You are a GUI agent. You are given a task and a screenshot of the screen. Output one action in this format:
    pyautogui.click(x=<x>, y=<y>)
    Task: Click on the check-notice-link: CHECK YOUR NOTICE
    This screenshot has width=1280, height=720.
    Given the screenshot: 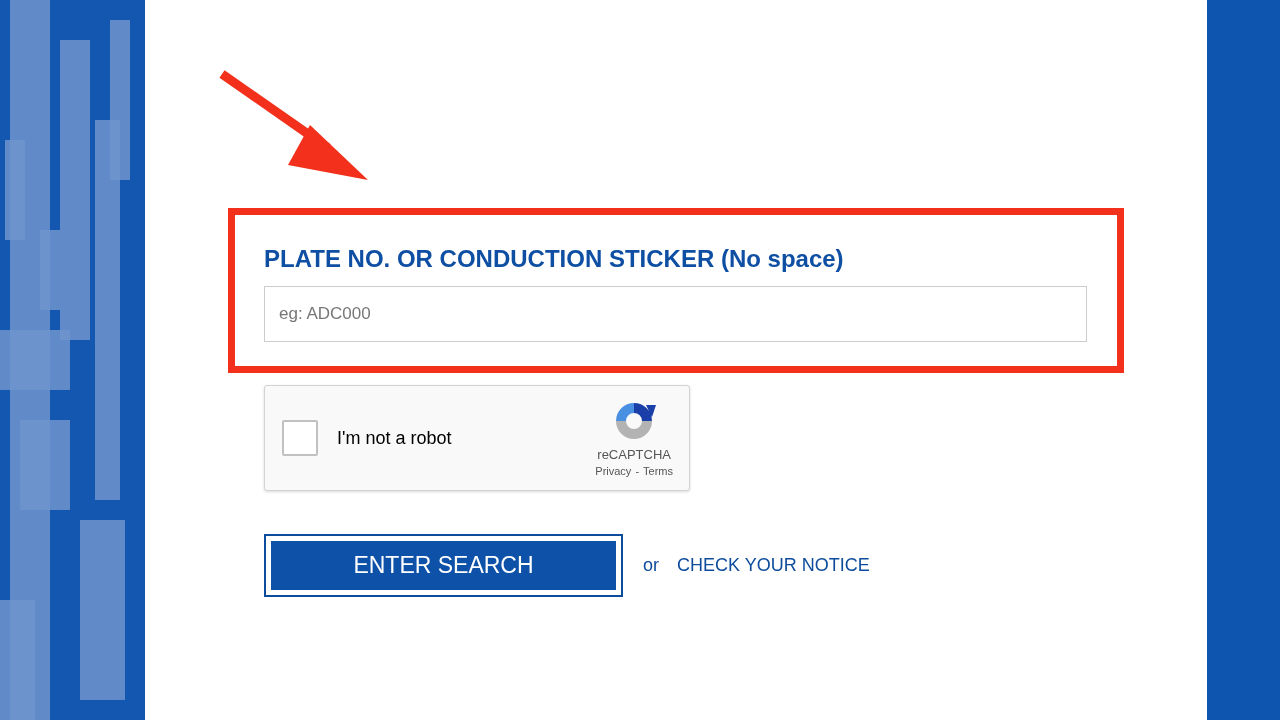 What is the action you would take?
    pyautogui.click(x=773, y=565)
    